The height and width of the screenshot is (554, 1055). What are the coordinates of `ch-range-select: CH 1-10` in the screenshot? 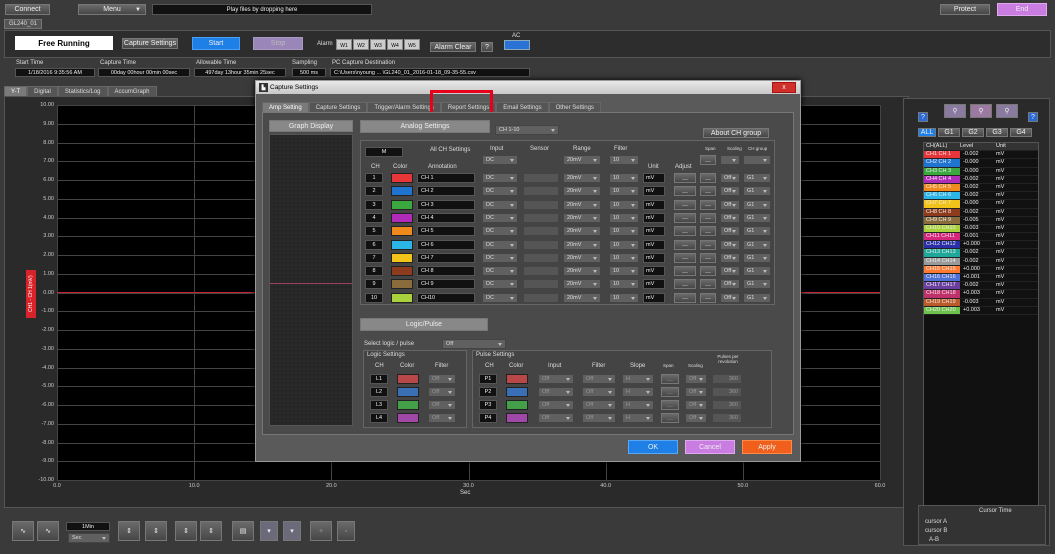 It's located at (527, 130).